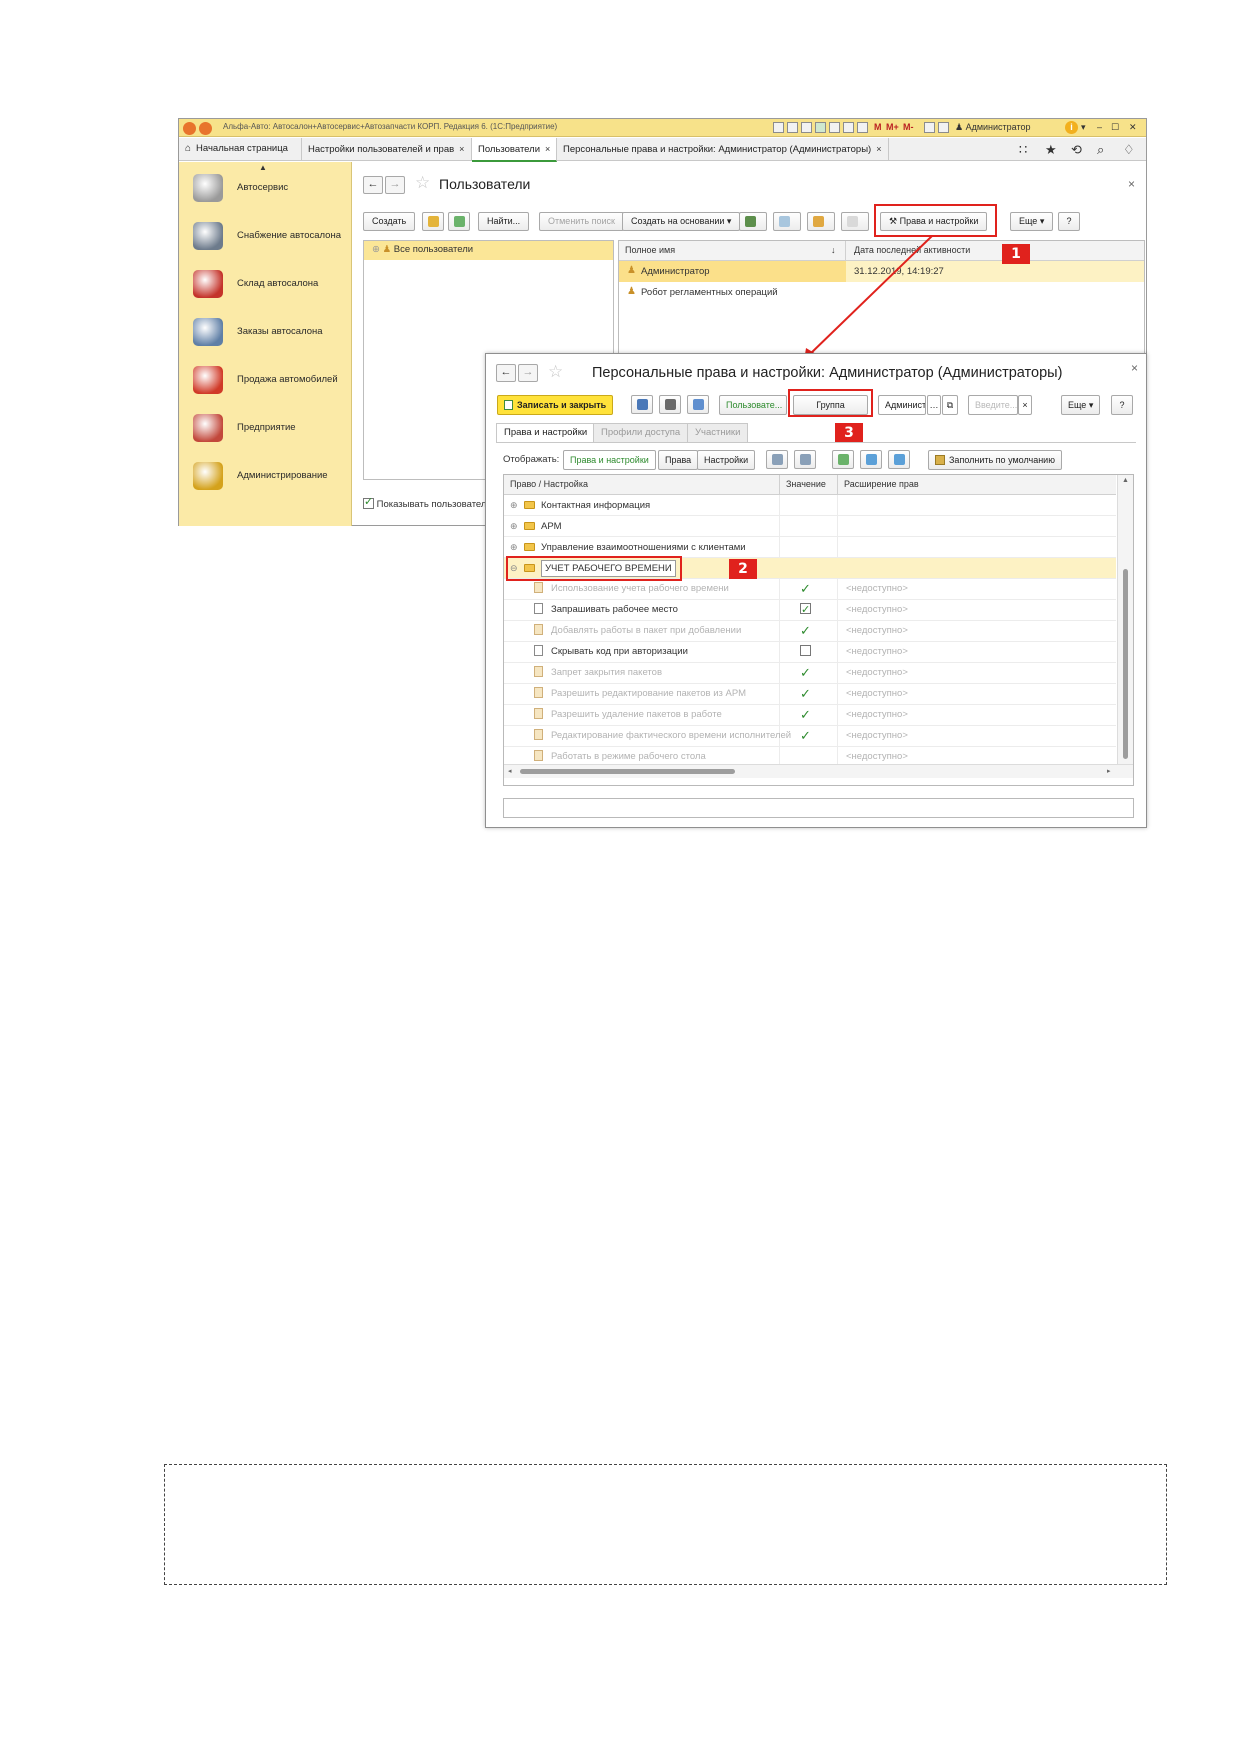  What do you see at coordinates (510, 771) in the screenshot?
I see `scroll-left-icon: ◂` at bounding box center [510, 771].